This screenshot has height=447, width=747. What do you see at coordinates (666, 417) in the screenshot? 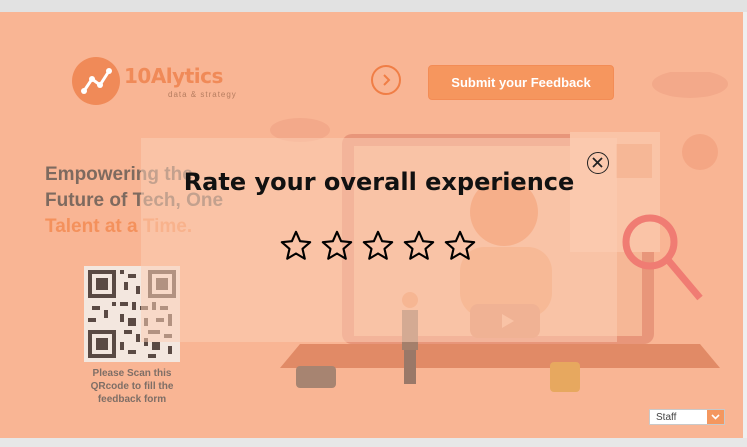
I see `role-select-value: Staff` at bounding box center [666, 417].